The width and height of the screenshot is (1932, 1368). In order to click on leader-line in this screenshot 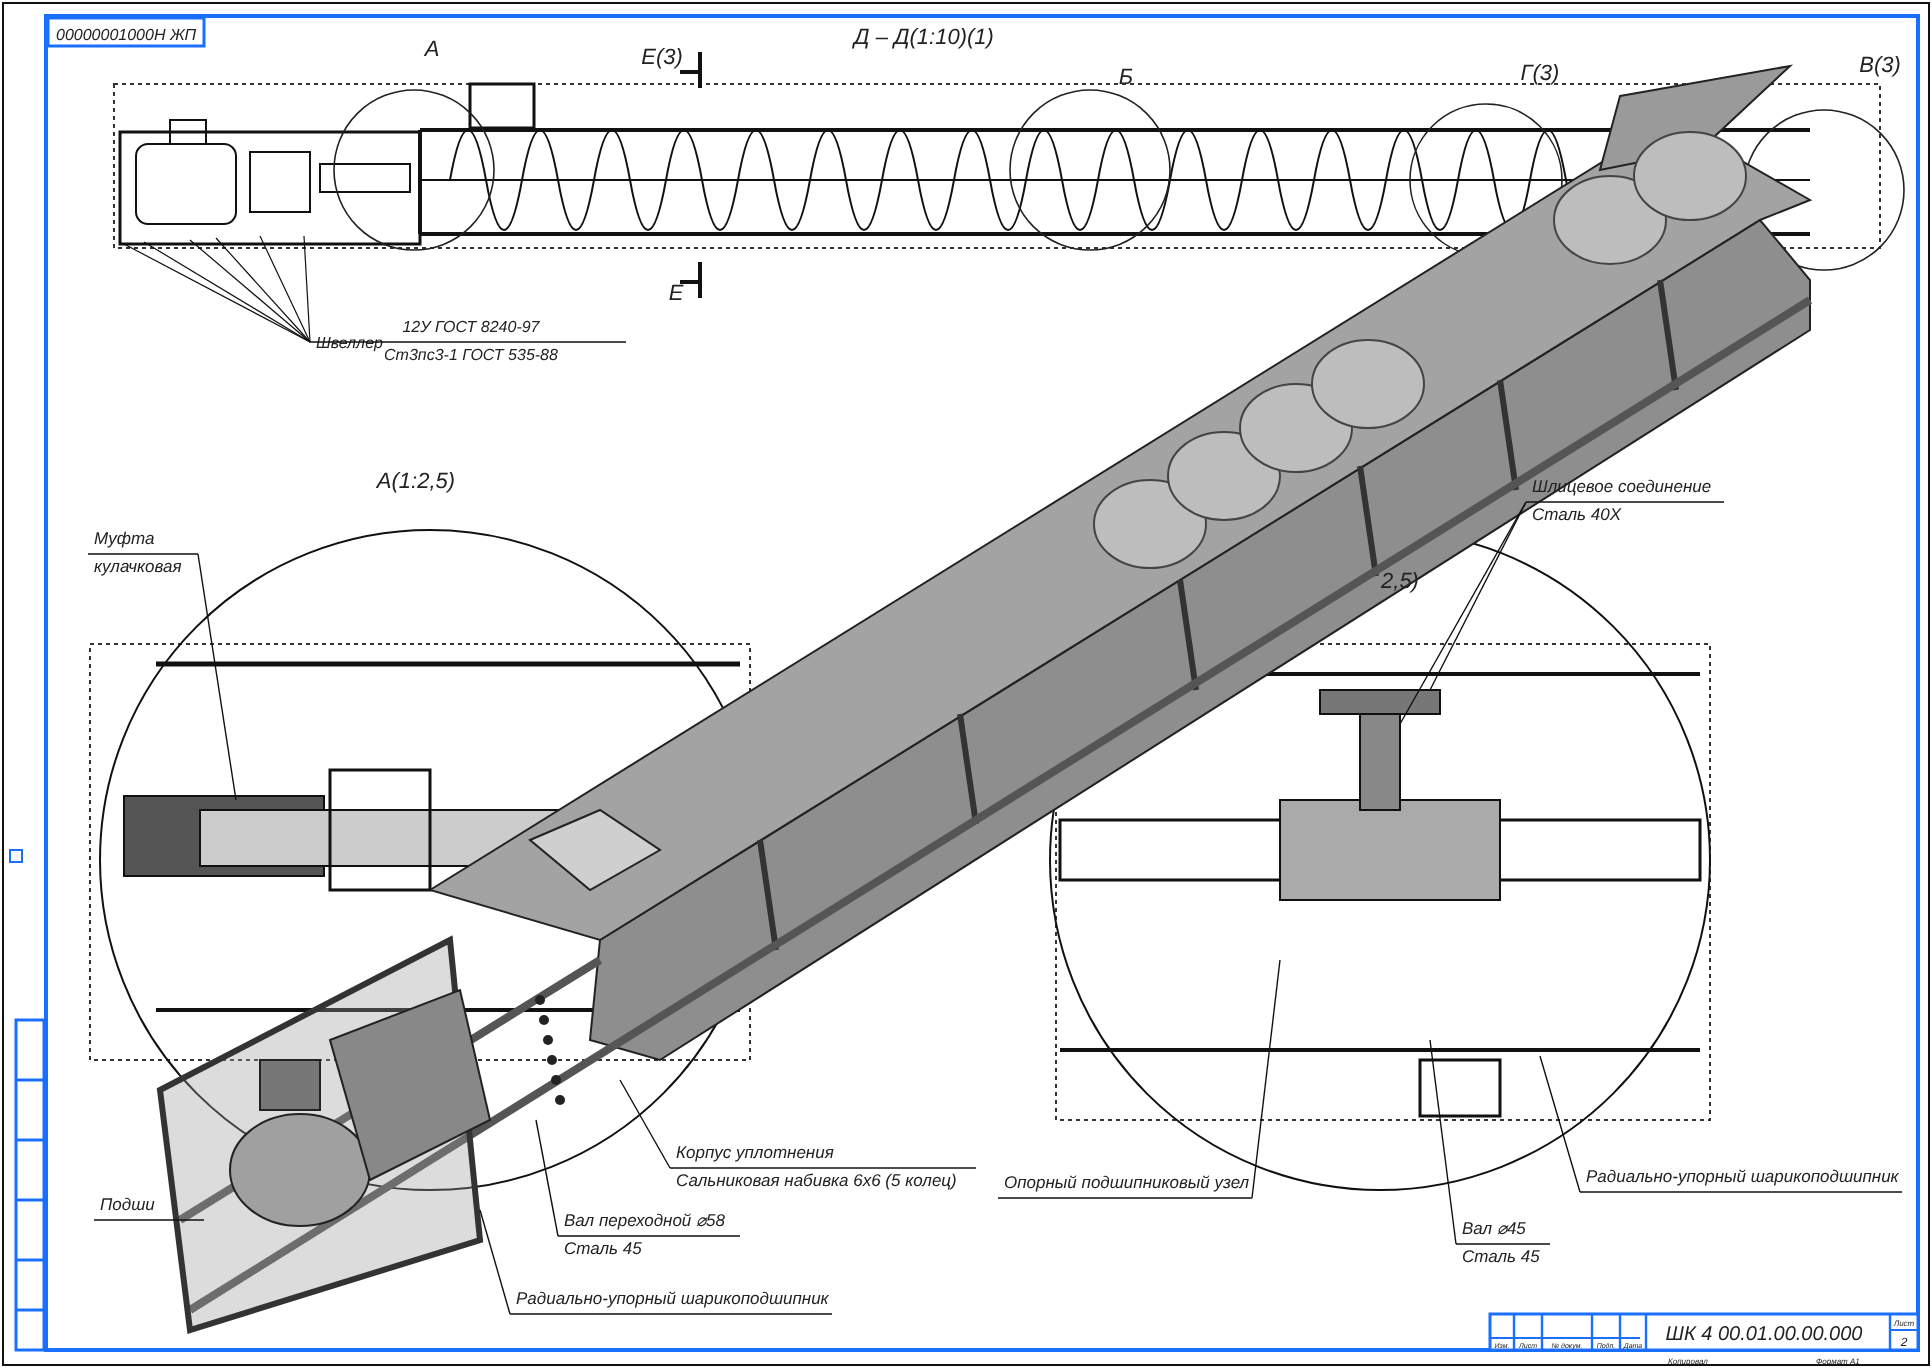, I will do `click(149, 1220)`.